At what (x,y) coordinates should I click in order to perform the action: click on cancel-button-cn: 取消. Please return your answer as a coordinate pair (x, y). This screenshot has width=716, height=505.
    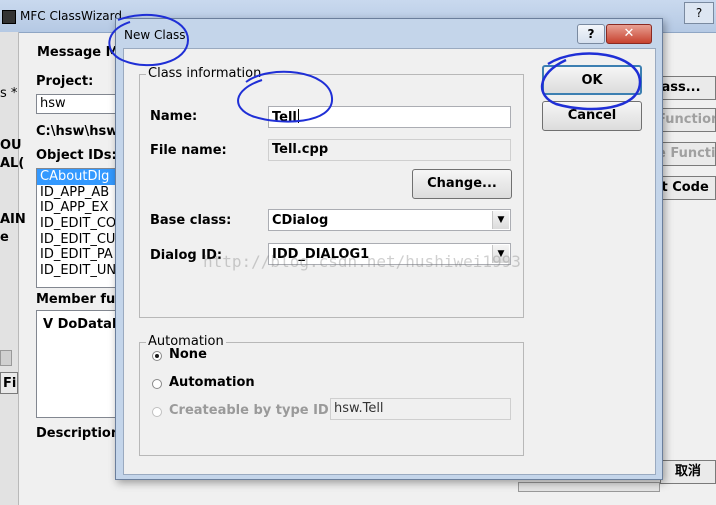
    Looking at the image, I should click on (688, 472).